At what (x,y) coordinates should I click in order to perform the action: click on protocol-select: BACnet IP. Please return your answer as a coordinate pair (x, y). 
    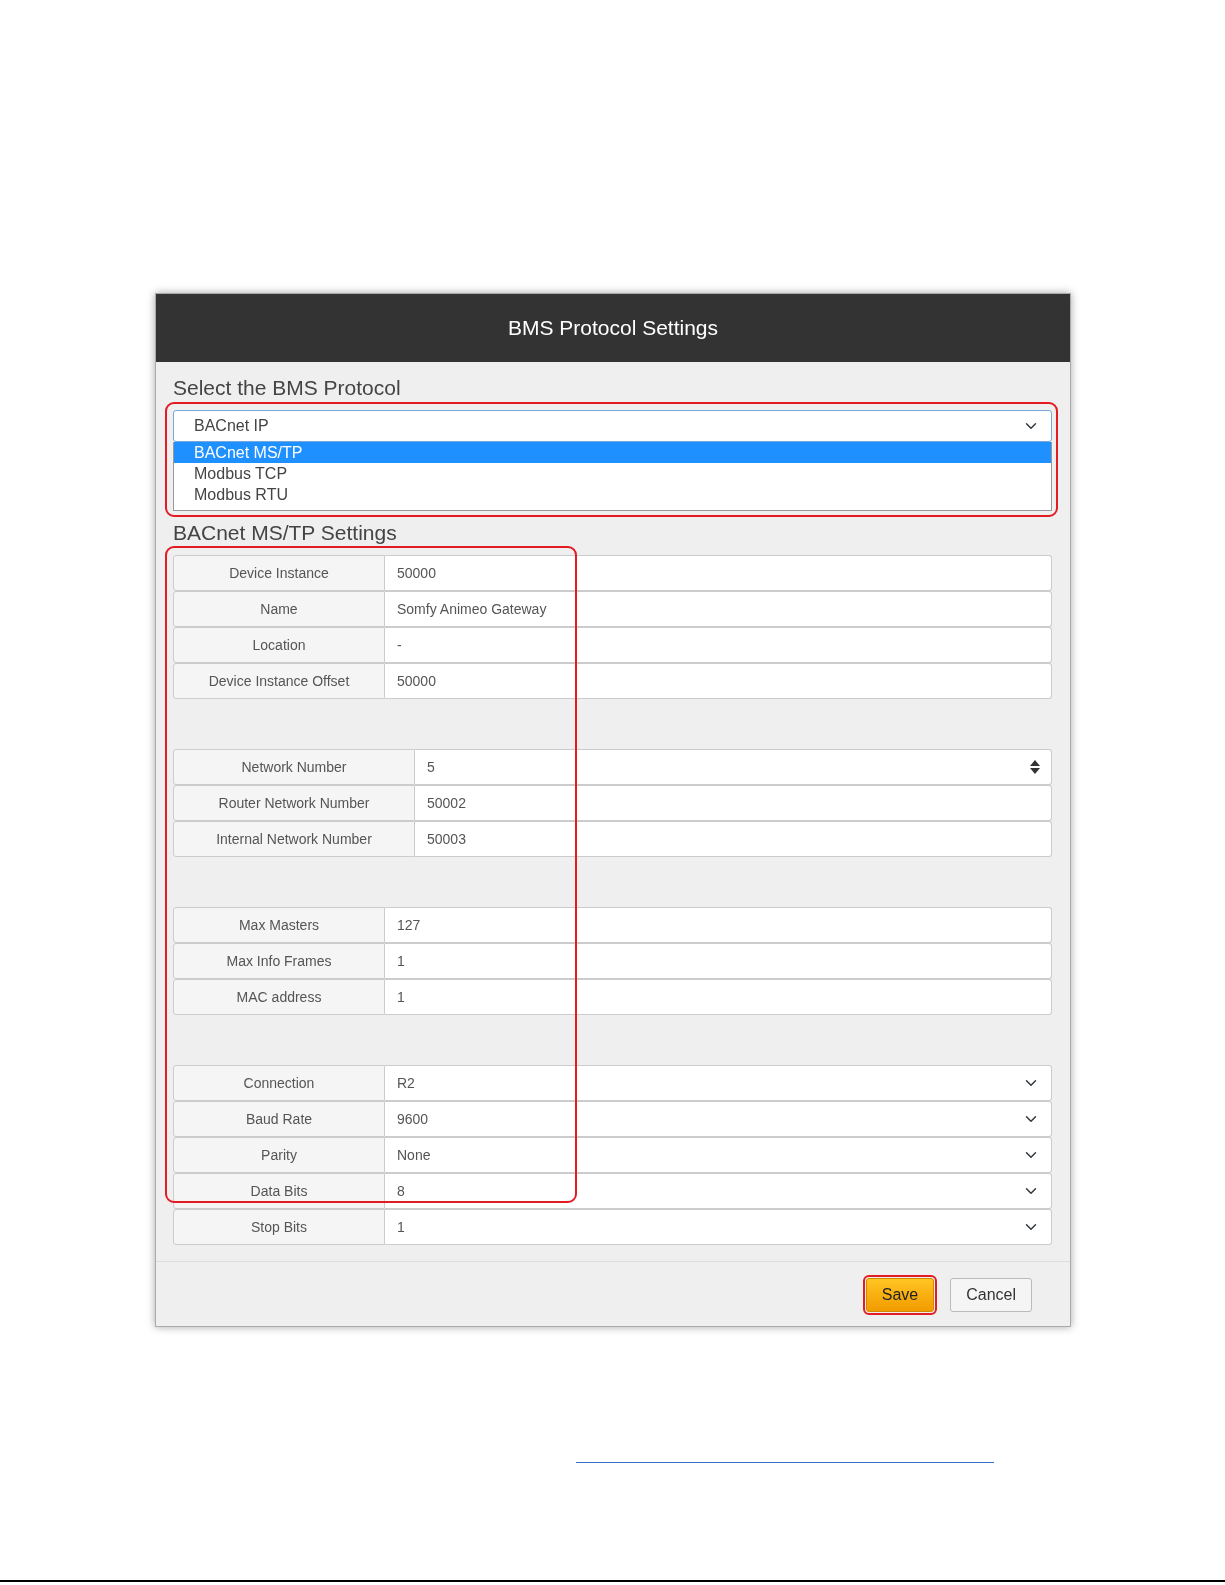
    Looking at the image, I should click on (612, 426).